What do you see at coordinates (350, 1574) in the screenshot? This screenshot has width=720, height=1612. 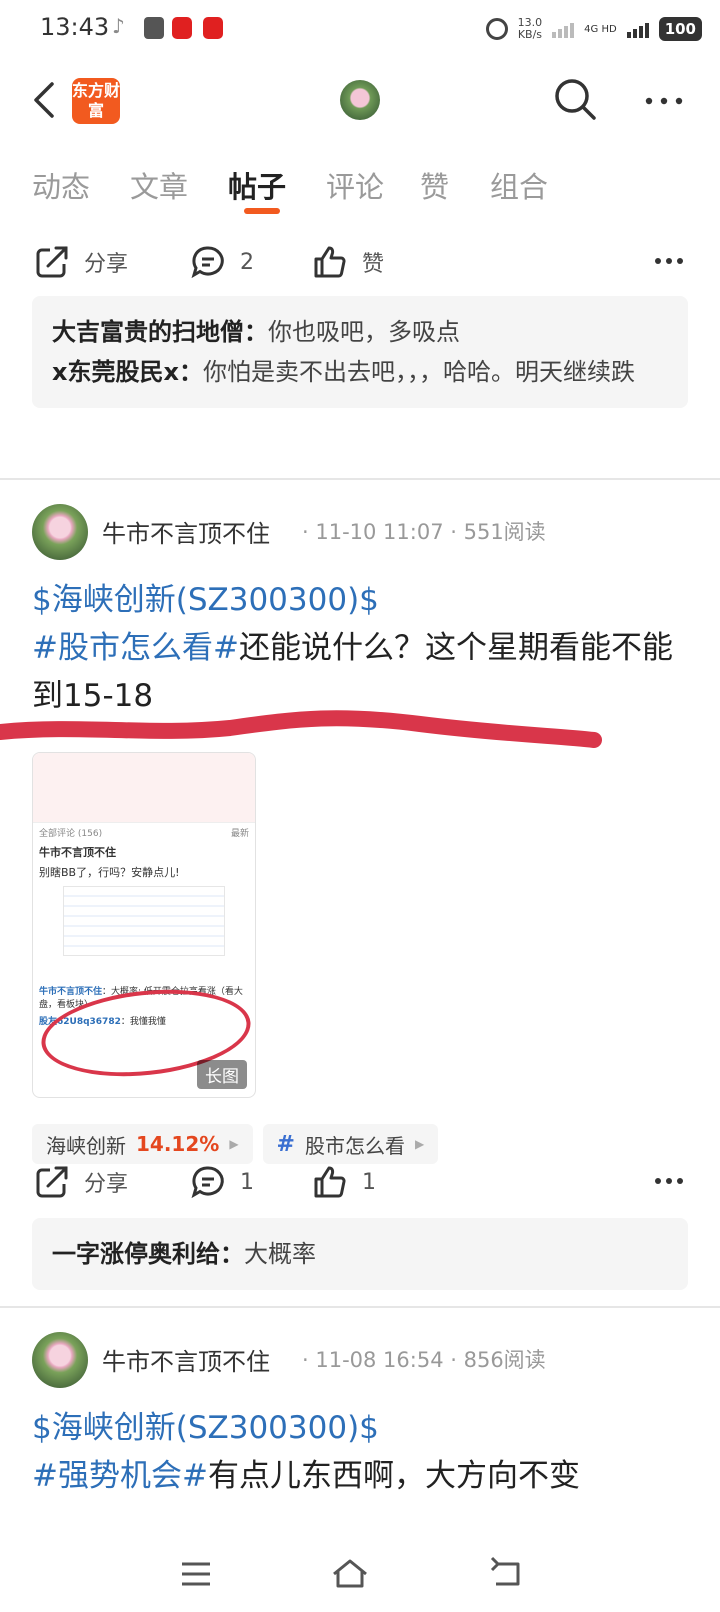 I see `home-icon` at bounding box center [350, 1574].